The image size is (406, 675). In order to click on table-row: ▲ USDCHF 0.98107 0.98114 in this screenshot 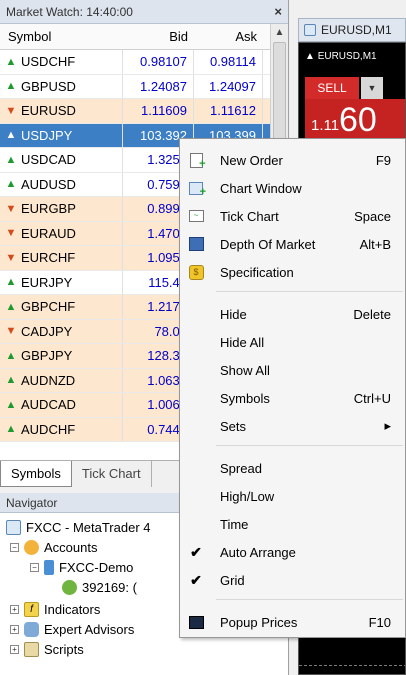, I will do `click(135, 62)`.